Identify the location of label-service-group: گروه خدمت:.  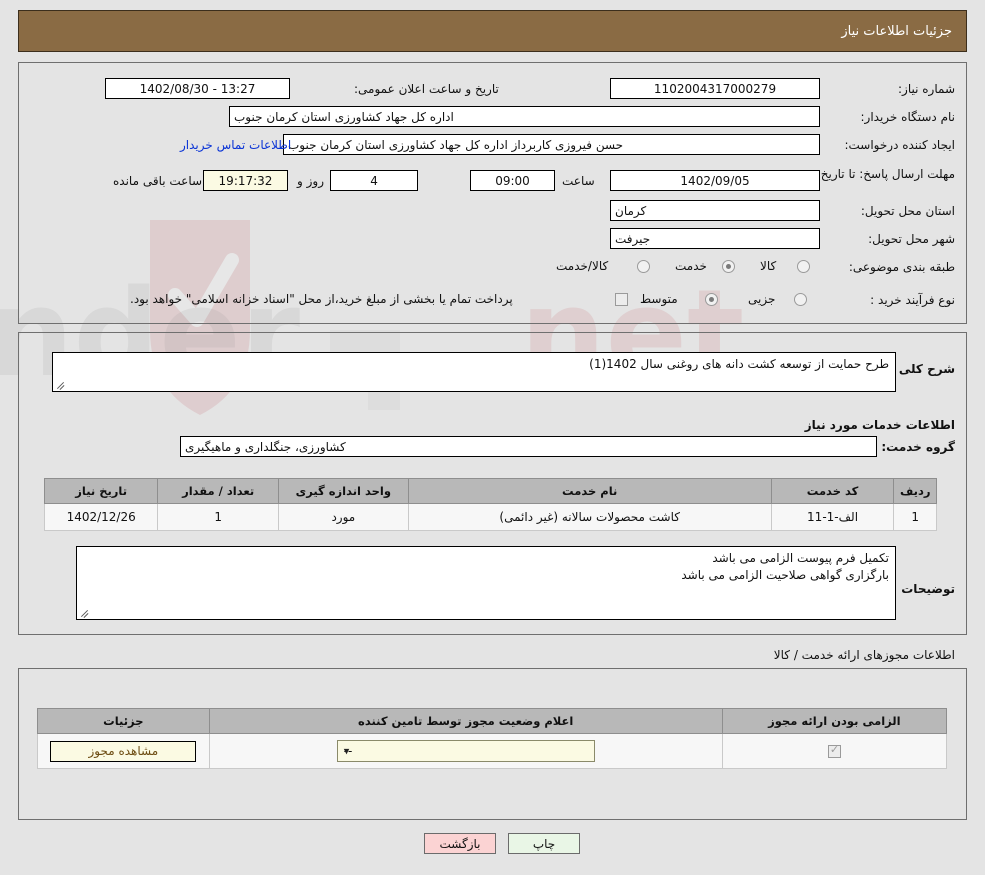
(918, 447).